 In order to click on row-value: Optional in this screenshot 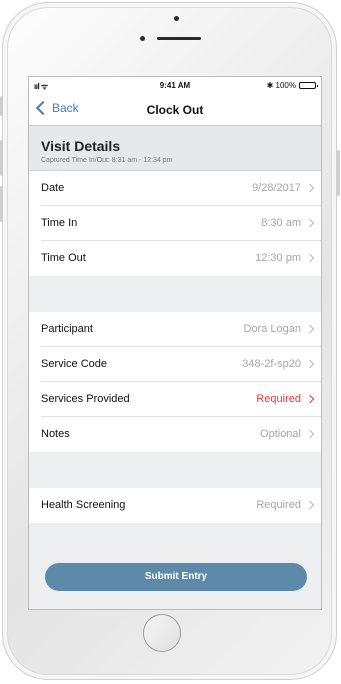, I will do `click(280, 434)`.